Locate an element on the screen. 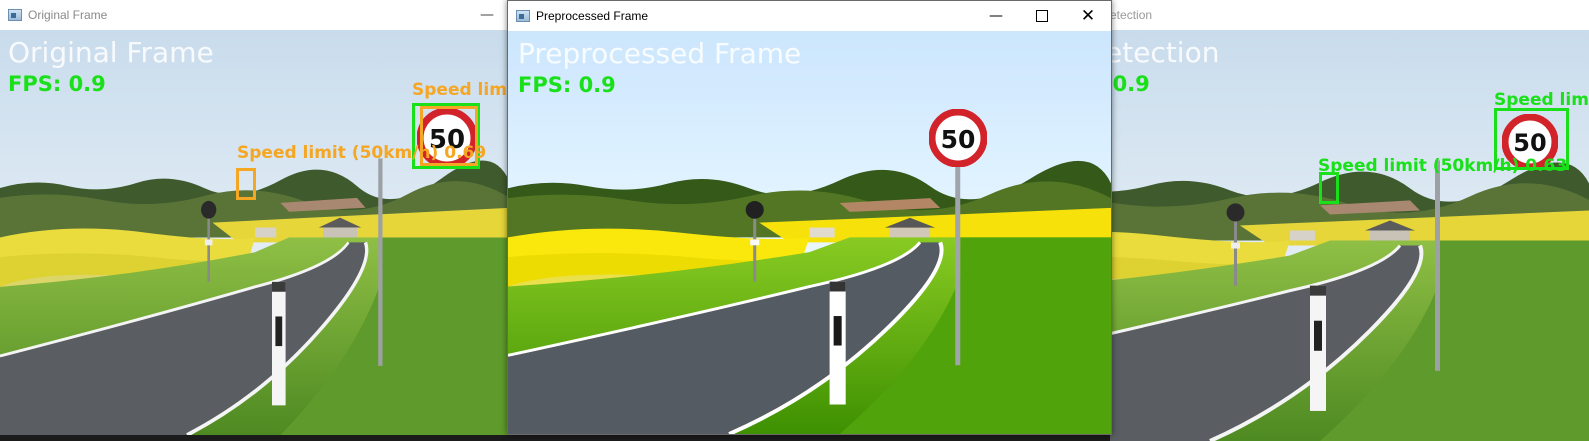  window-title: Preprocessed Frame is located at coordinates (592, 16).